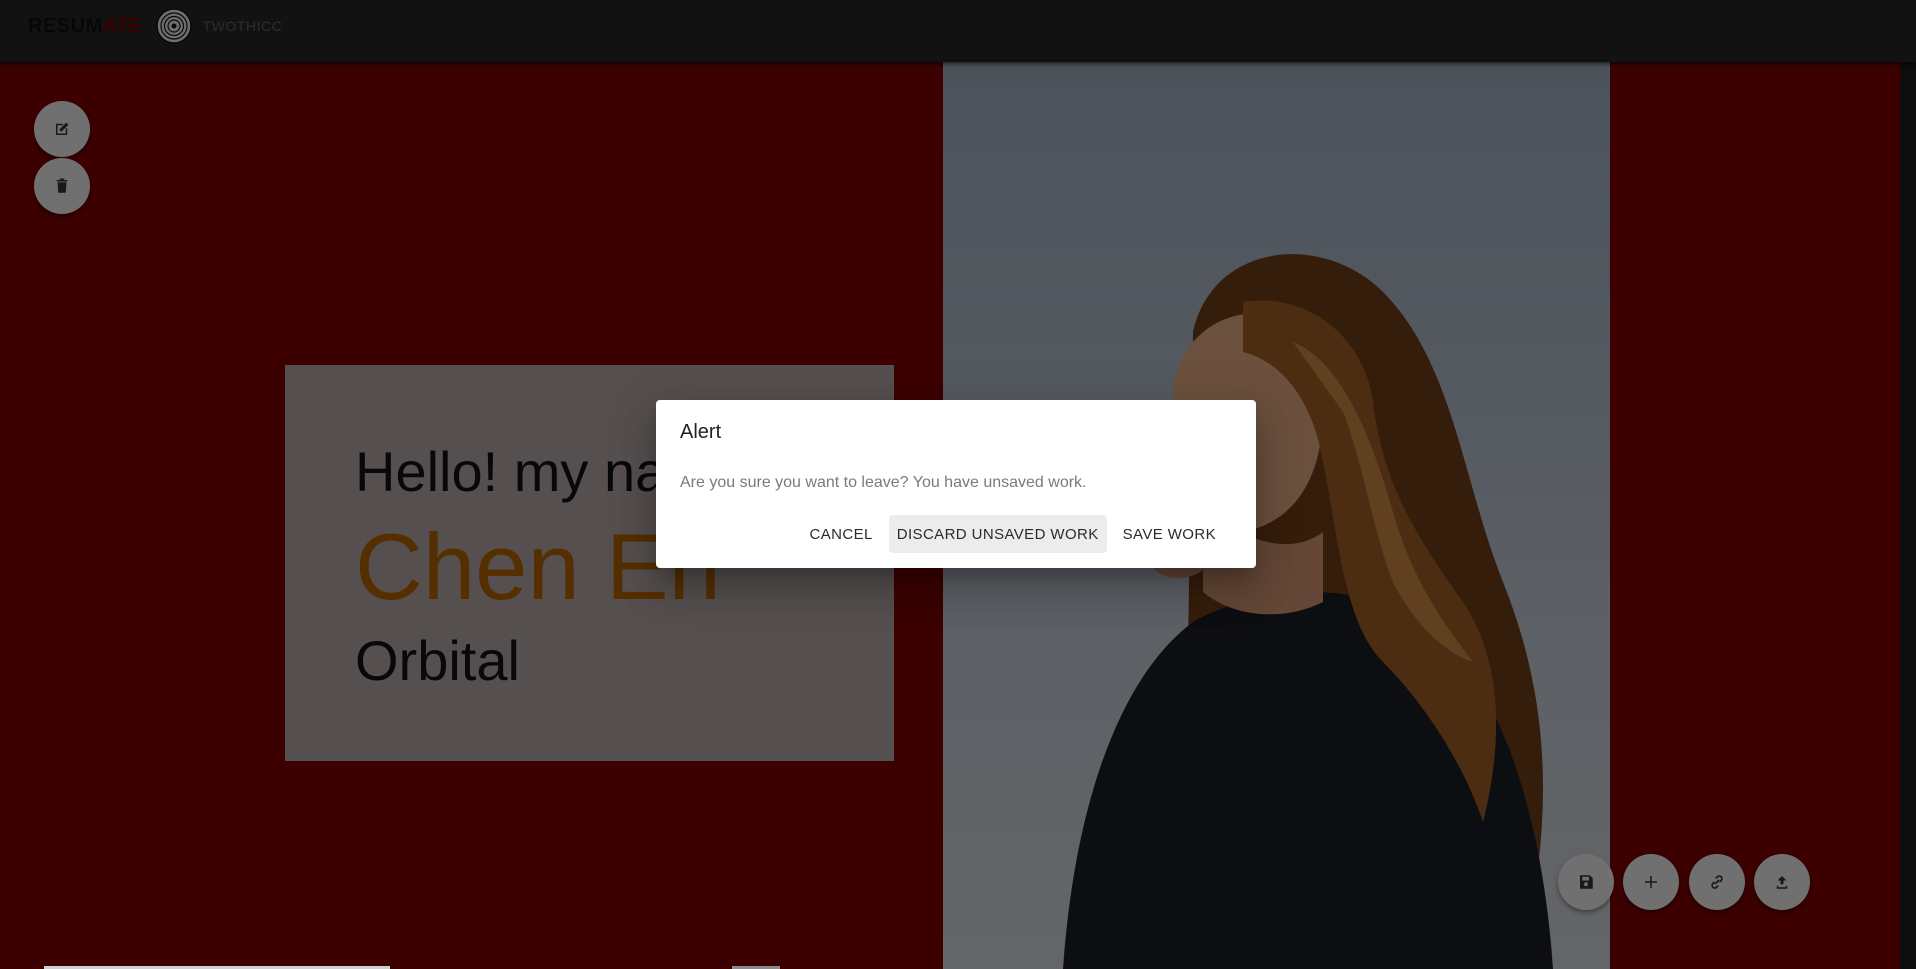 The image size is (1916, 969). What do you see at coordinates (997, 534) in the screenshot?
I see `discard-unsaved-work-button: DISCARD UNSAVED WORK` at bounding box center [997, 534].